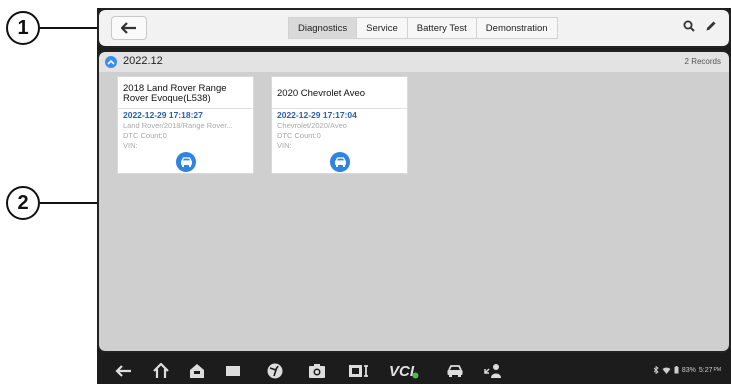 The height and width of the screenshot is (384, 731). I want to click on tab-service: Service, so click(382, 28).